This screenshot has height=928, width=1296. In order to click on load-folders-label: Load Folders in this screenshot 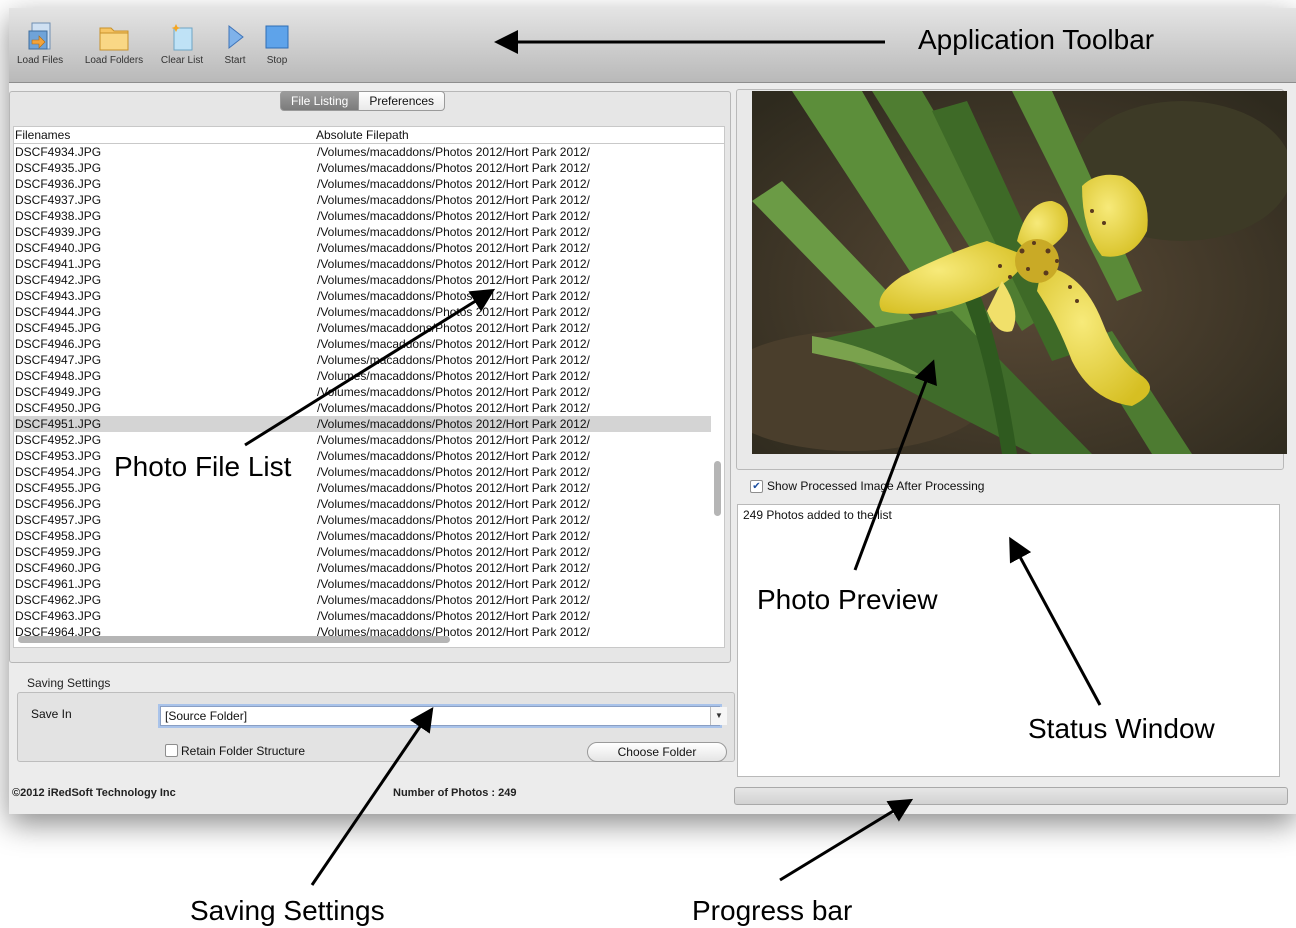, I will do `click(114, 60)`.